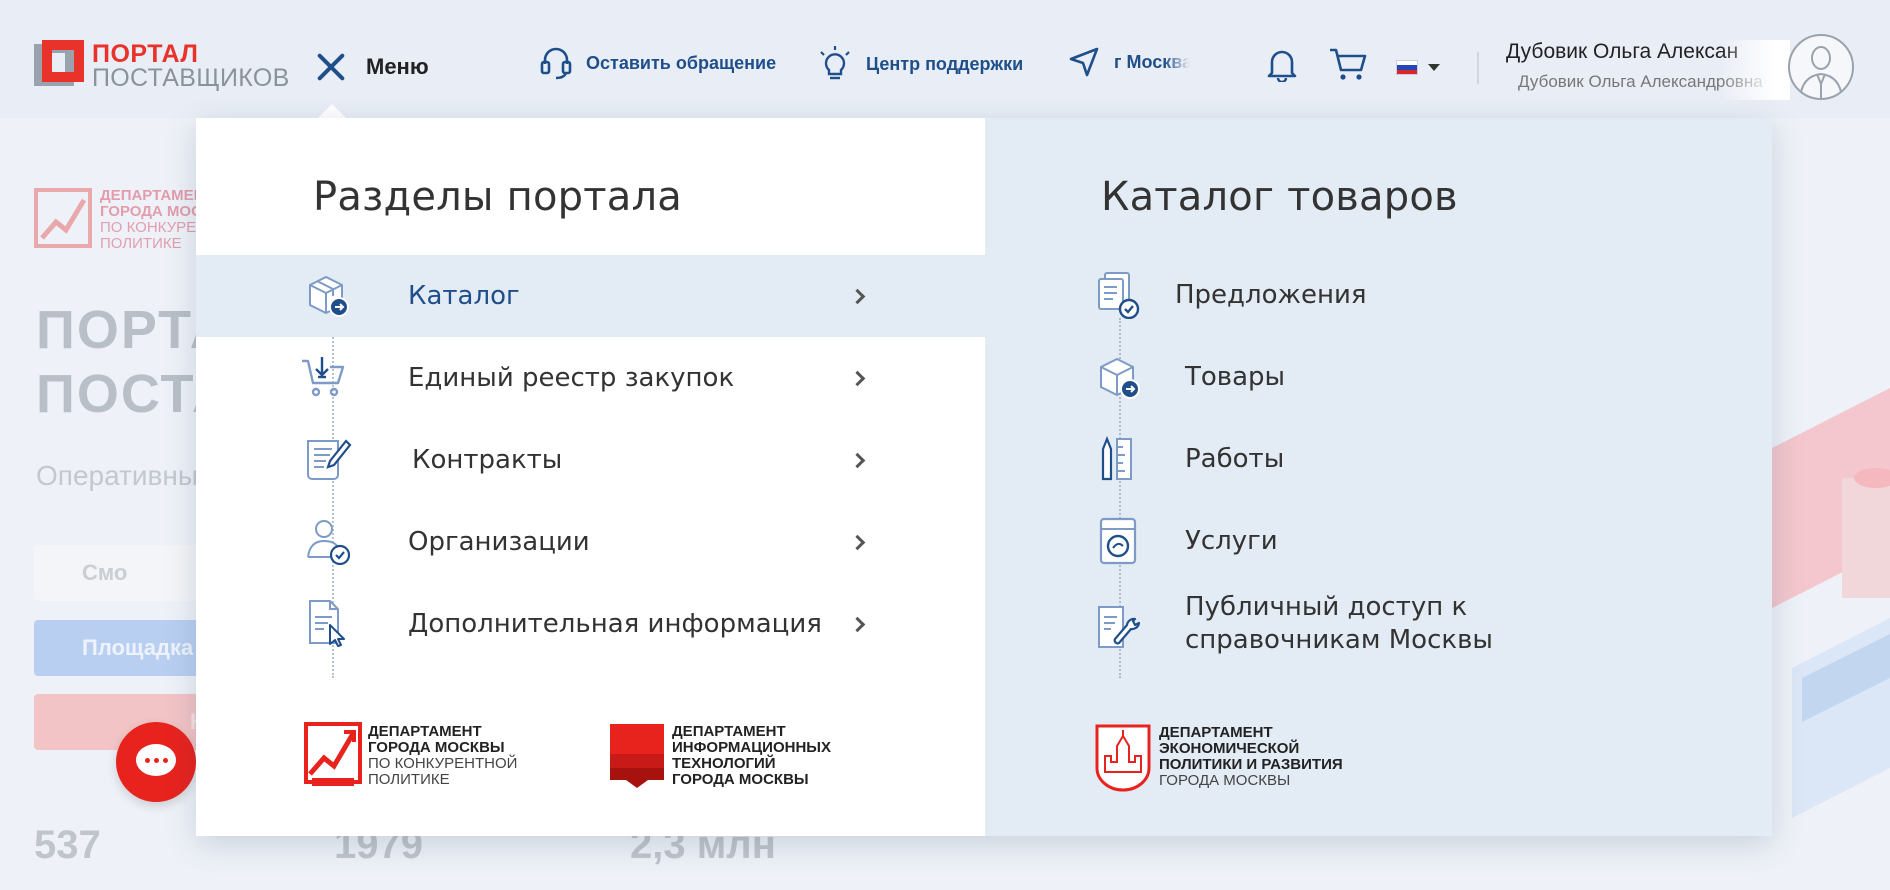 Image resolution: width=1890 pixels, height=890 pixels. What do you see at coordinates (1118, 541) in the screenshot?
I see `washer-icon` at bounding box center [1118, 541].